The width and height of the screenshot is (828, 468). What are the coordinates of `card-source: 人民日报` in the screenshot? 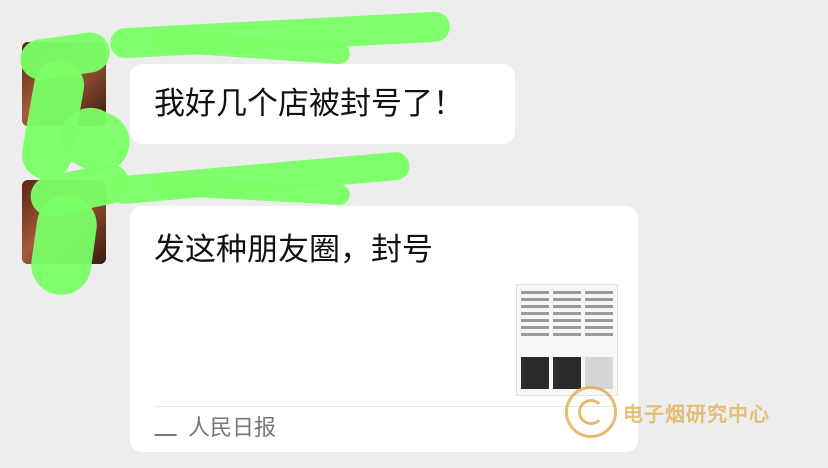 It's located at (215, 429).